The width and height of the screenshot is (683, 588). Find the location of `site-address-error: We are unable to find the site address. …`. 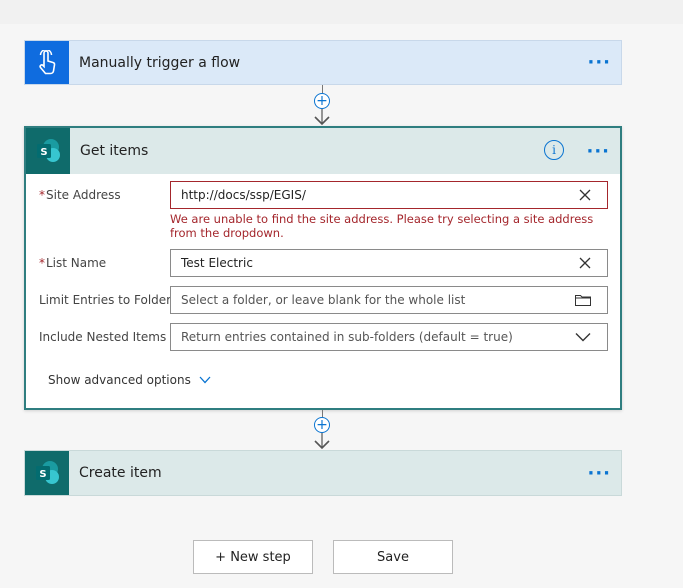

site-address-error: We are unable to find the site address. … is located at coordinates (382, 226).